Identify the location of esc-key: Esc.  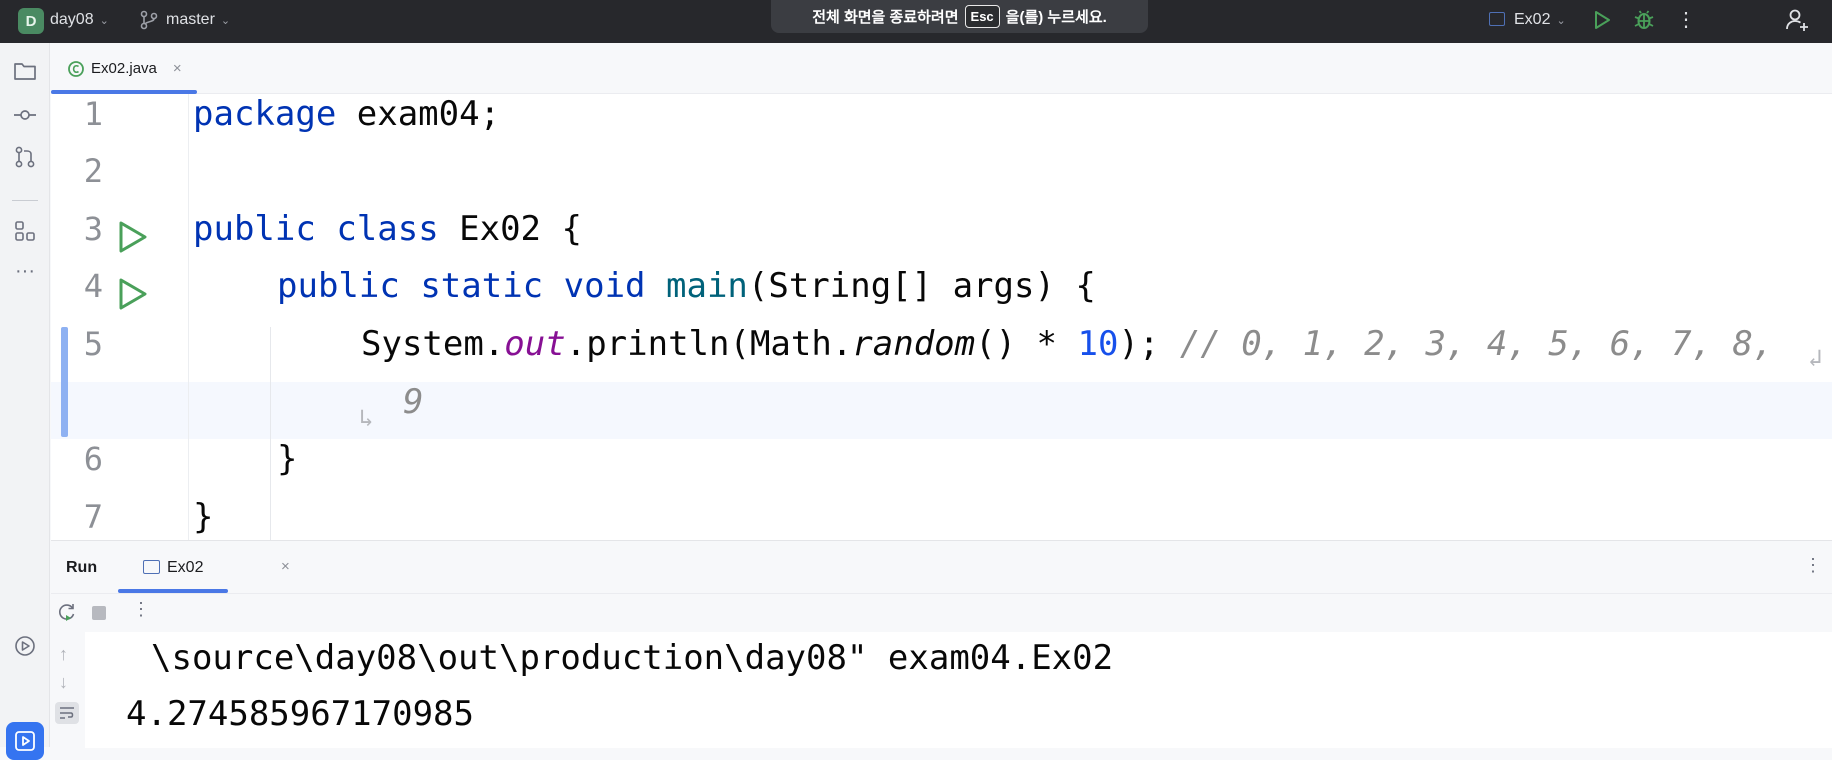
(982, 16).